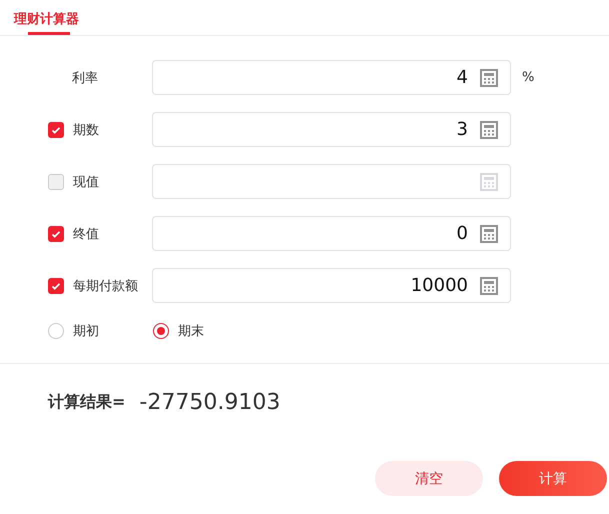 The height and width of the screenshot is (514, 609). I want to click on result-label: 计算结果=, so click(87, 402).